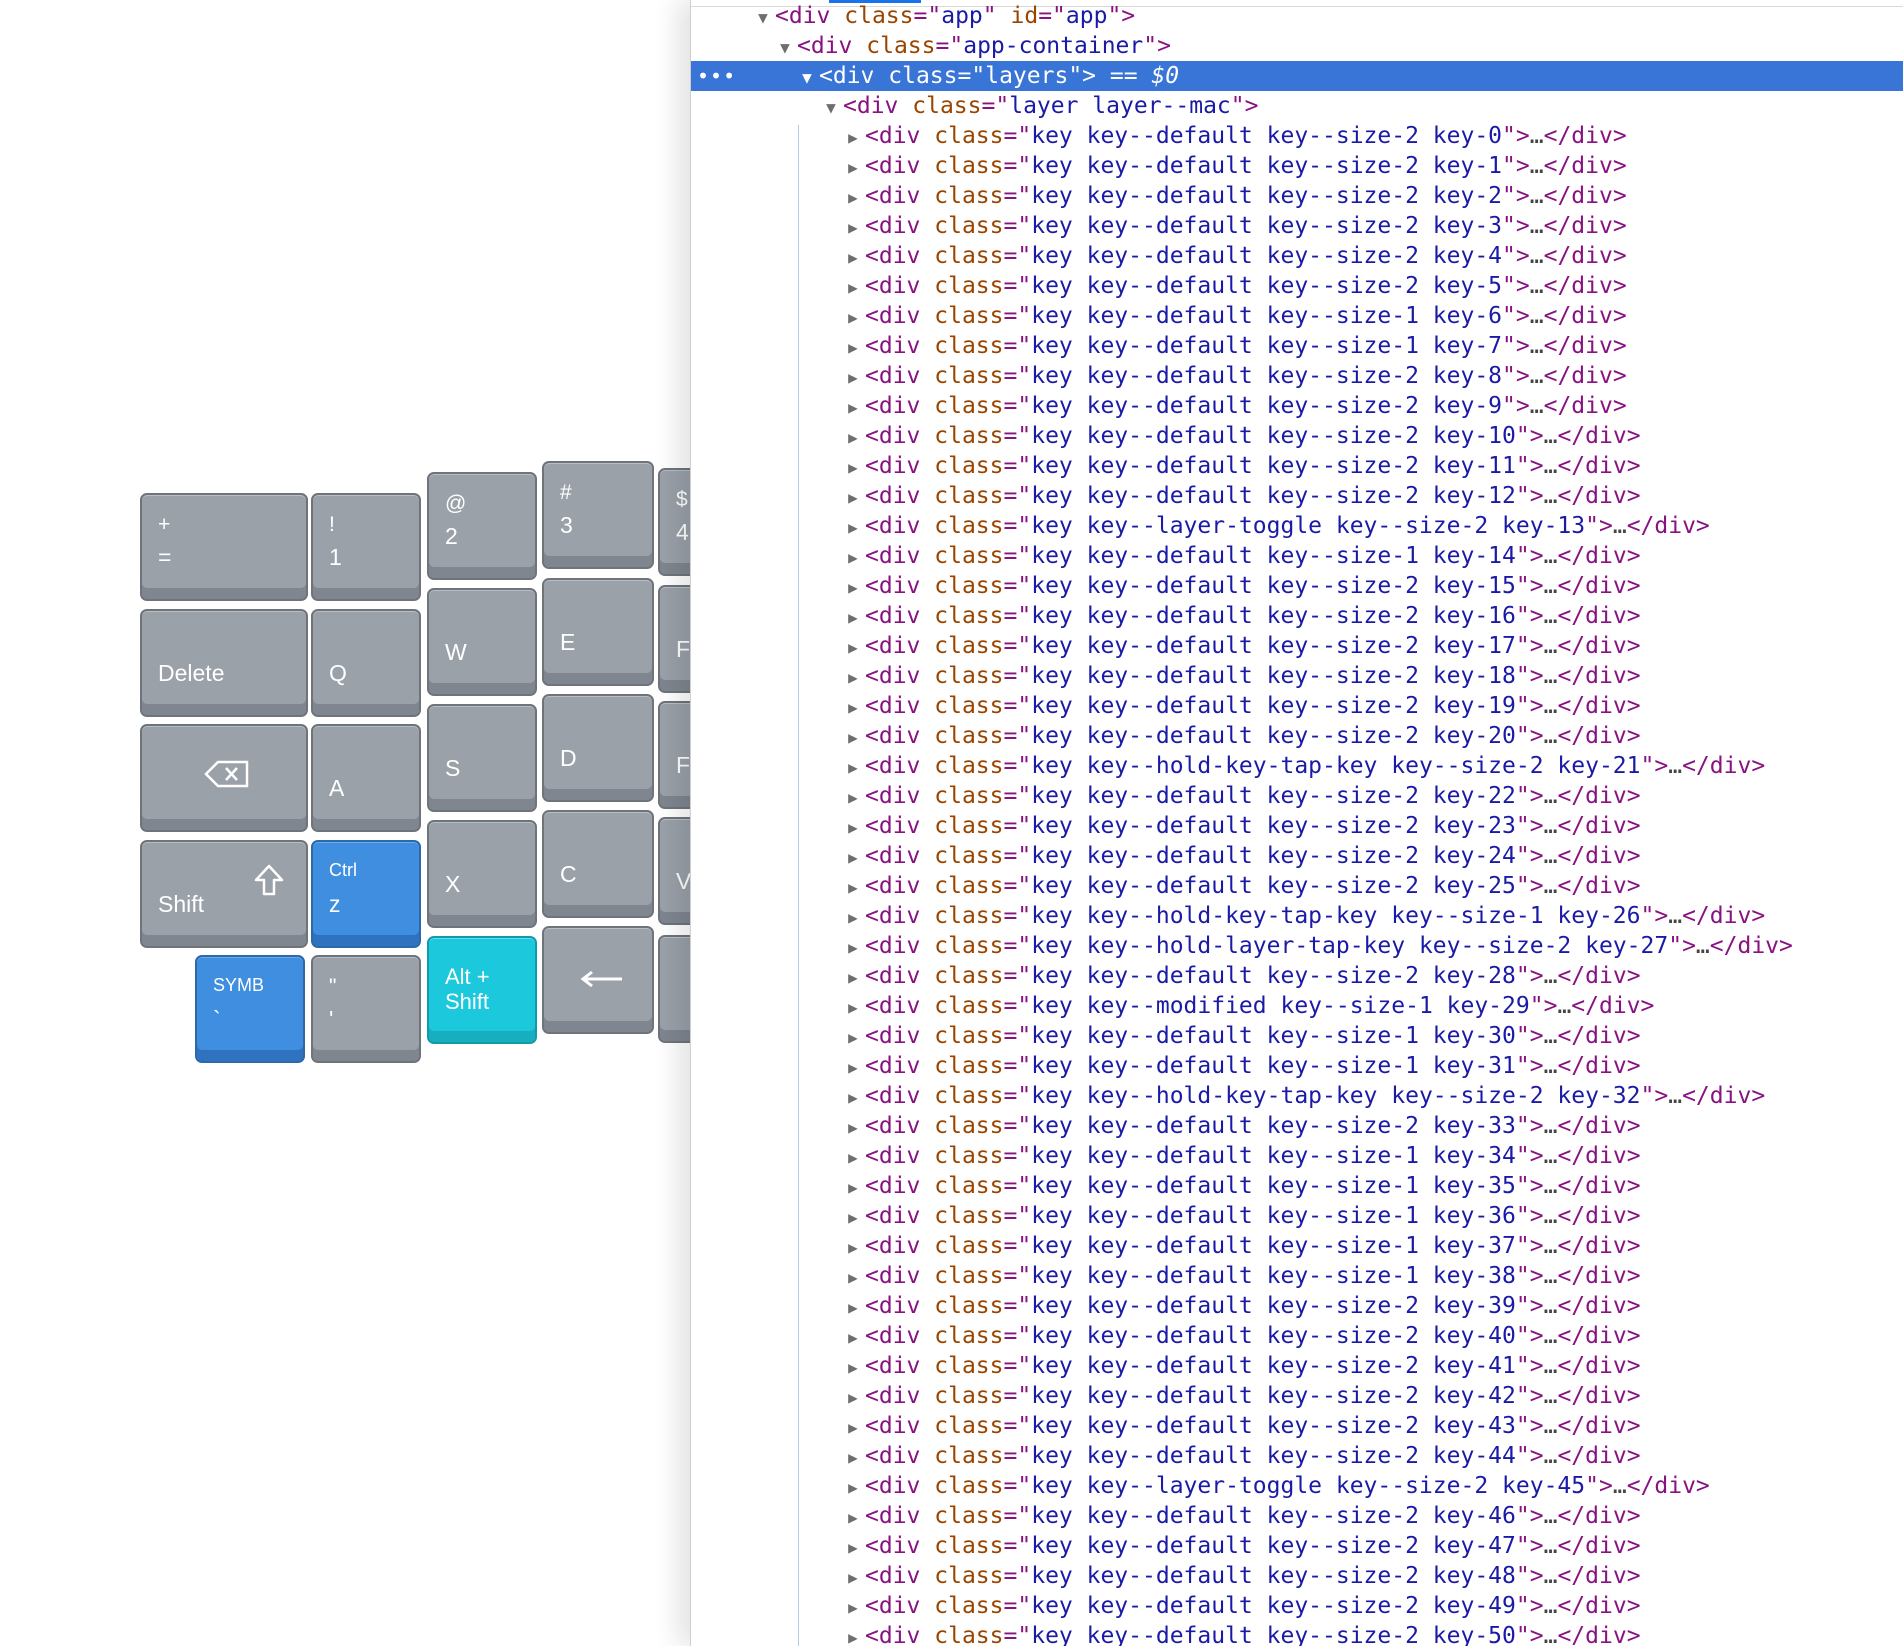  What do you see at coordinates (598, 748) in the screenshot?
I see `key-d: D` at bounding box center [598, 748].